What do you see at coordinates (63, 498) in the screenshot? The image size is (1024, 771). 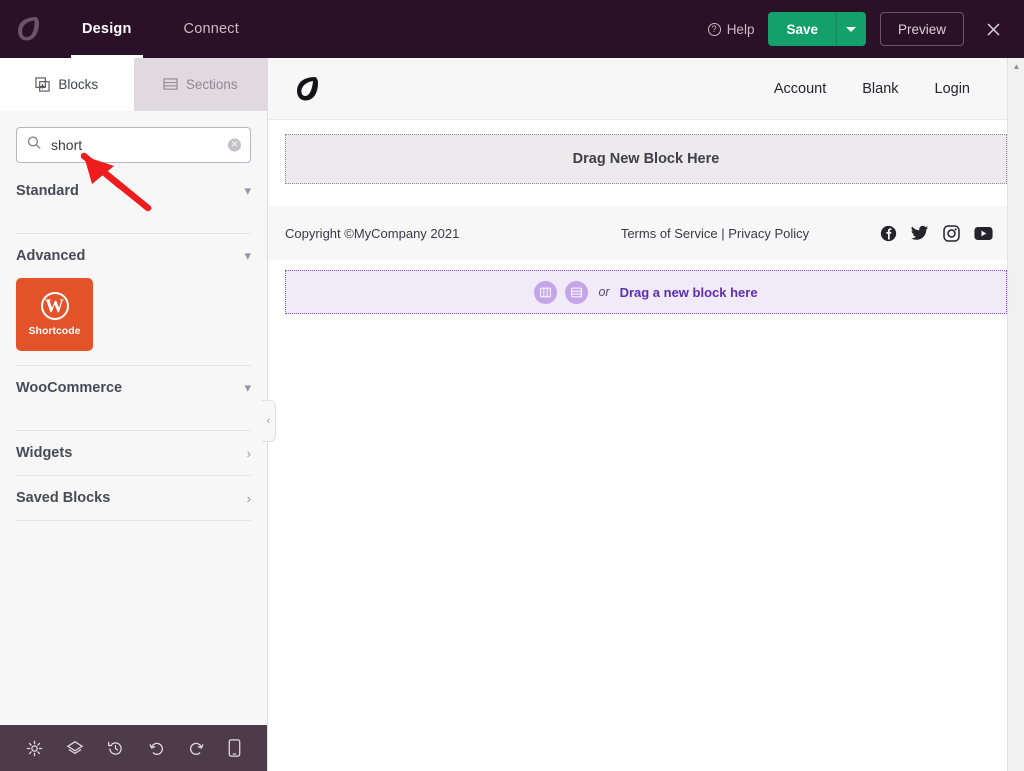 I see `section-saved-blocks-label: Saved Blocks` at bounding box center [63, 498].